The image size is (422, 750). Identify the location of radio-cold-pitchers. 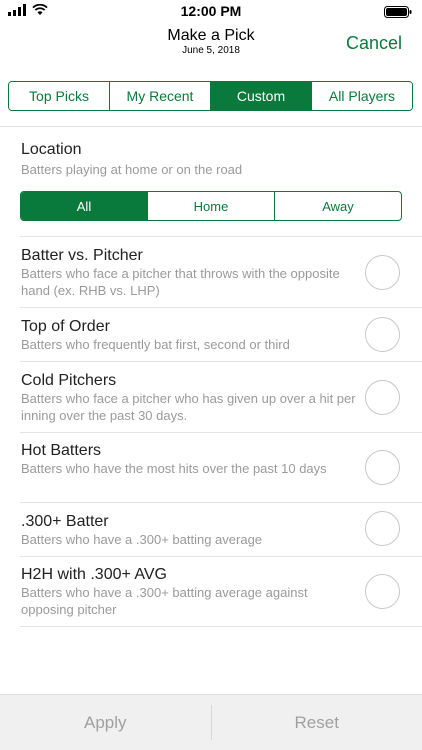
(382, 397).